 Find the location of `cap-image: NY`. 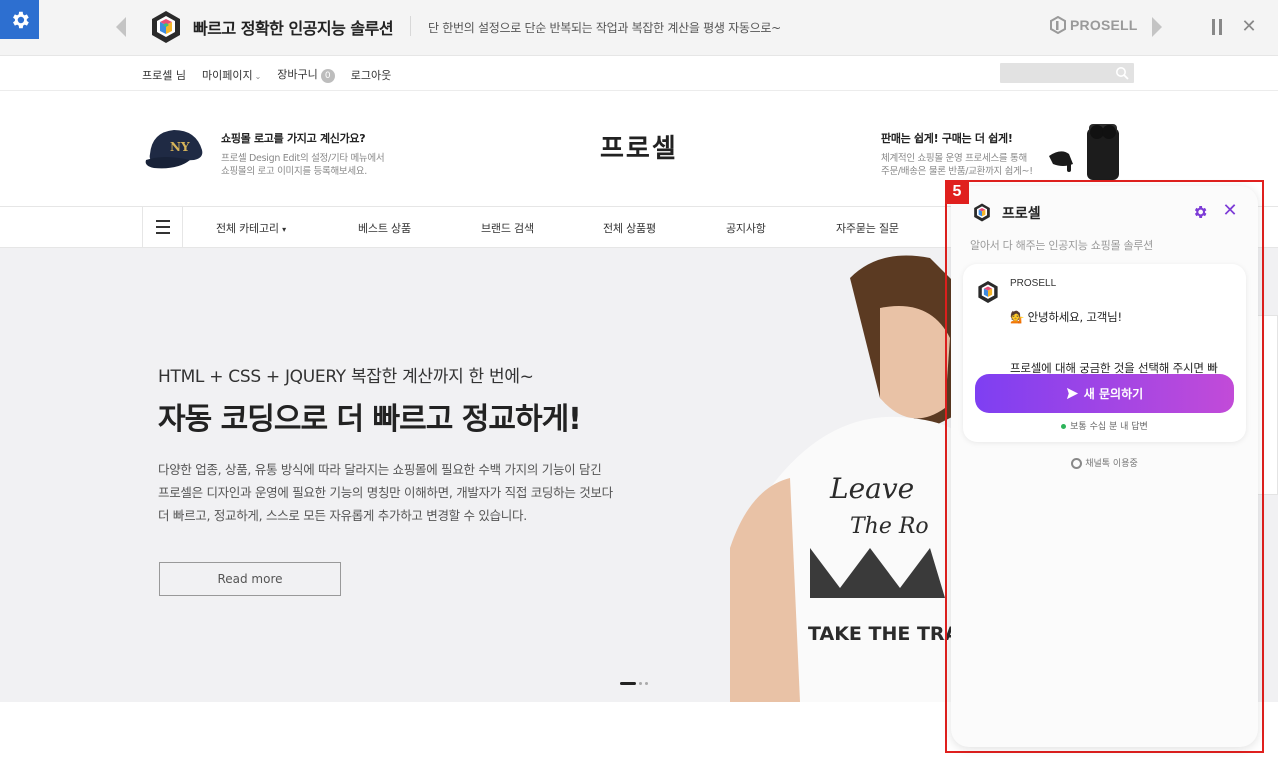

cap-image: NY is located at coordinates (174, 149).